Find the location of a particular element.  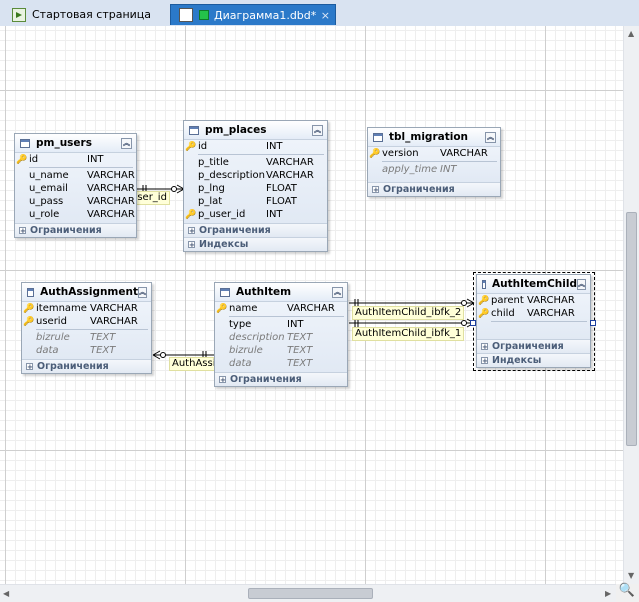

column-row: 🔑 p_user_id INT is located at coordinates (255, 214).